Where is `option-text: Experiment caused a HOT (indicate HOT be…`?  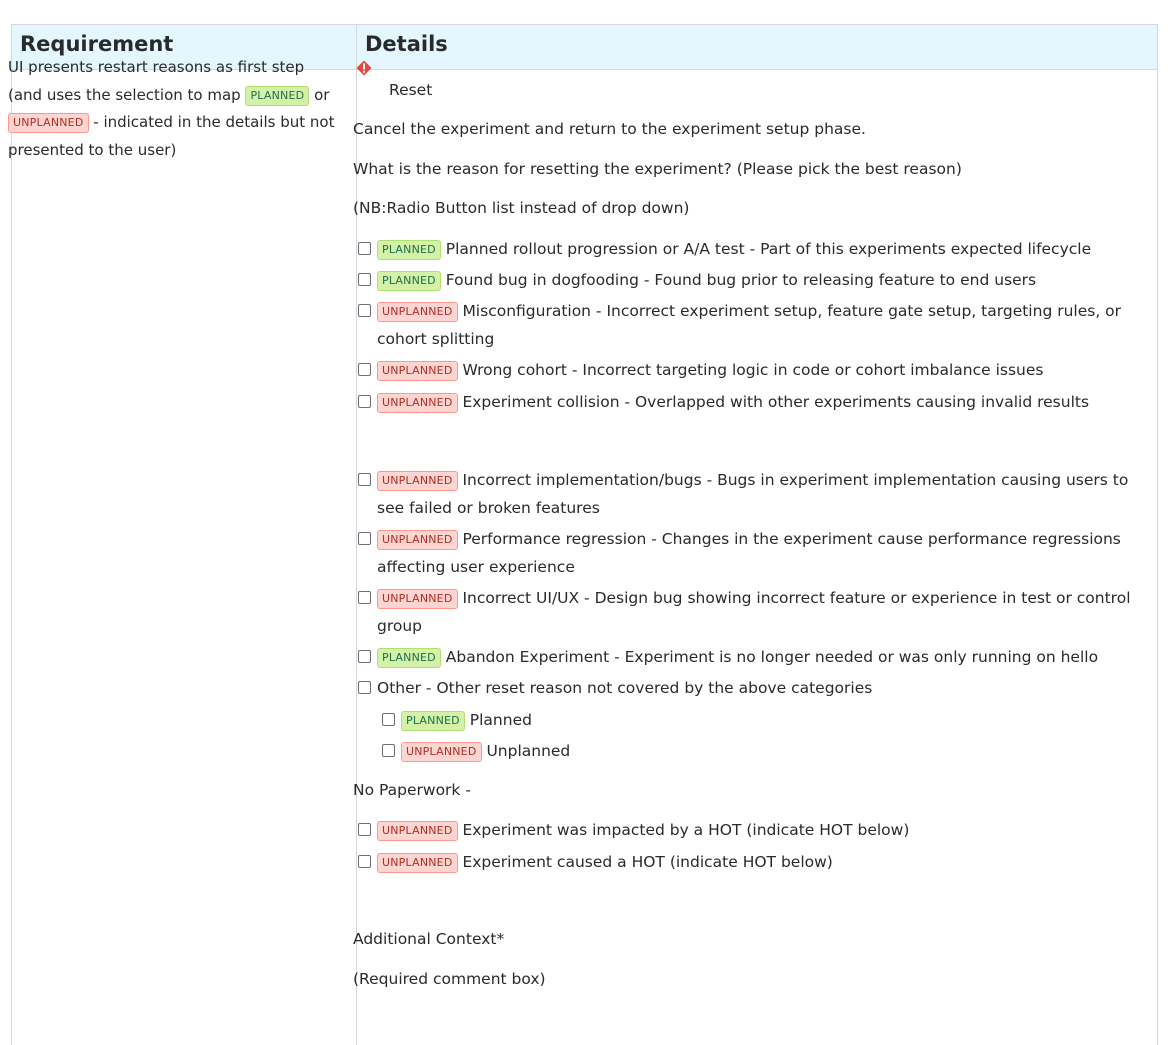
option-text: Experiment caused a HOT (indicate HOT be… is located at coordinates (647, 862).